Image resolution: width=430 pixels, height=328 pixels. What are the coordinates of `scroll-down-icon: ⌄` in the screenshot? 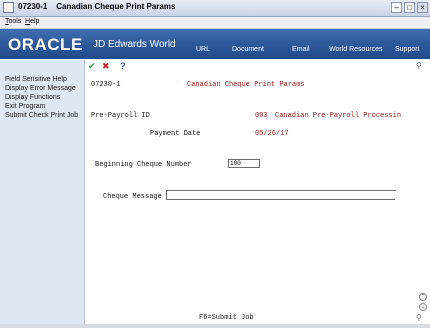 It's located at (423, 307).